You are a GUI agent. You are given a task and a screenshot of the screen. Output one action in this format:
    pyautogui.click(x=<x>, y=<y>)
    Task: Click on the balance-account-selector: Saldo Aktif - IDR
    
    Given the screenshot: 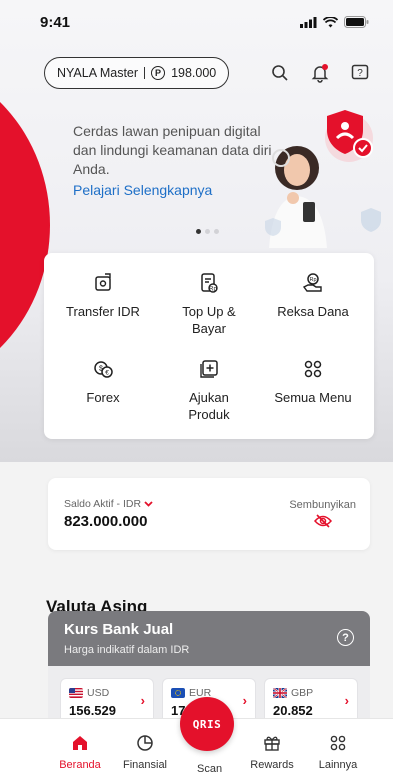 What is the action you would take?
    pyautogui.click(x=108, y=504)
    